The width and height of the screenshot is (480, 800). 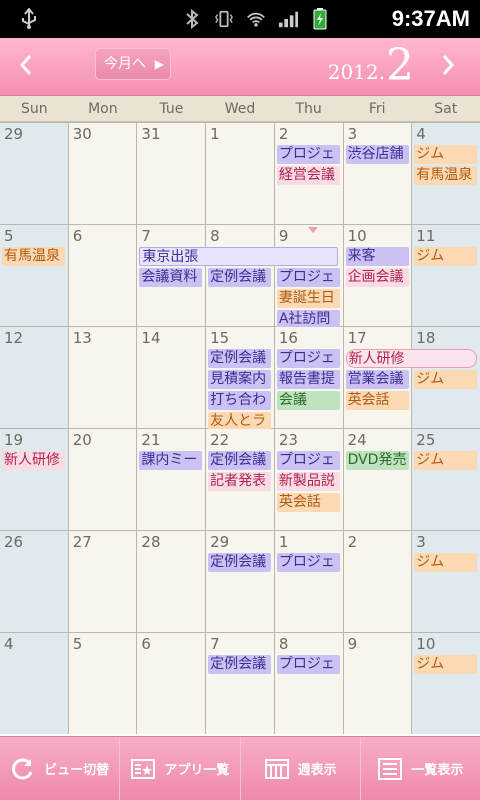 I want to click on day-cell: 3 渋谷店舗, so click(x=377, y=173).